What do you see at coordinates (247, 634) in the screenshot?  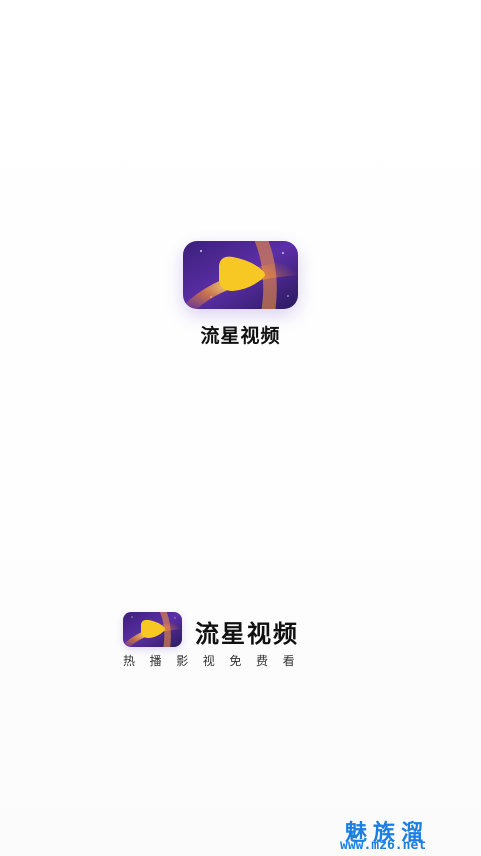 I see `footer-brand-name: 流星视频` at bounding box center [247, 634].